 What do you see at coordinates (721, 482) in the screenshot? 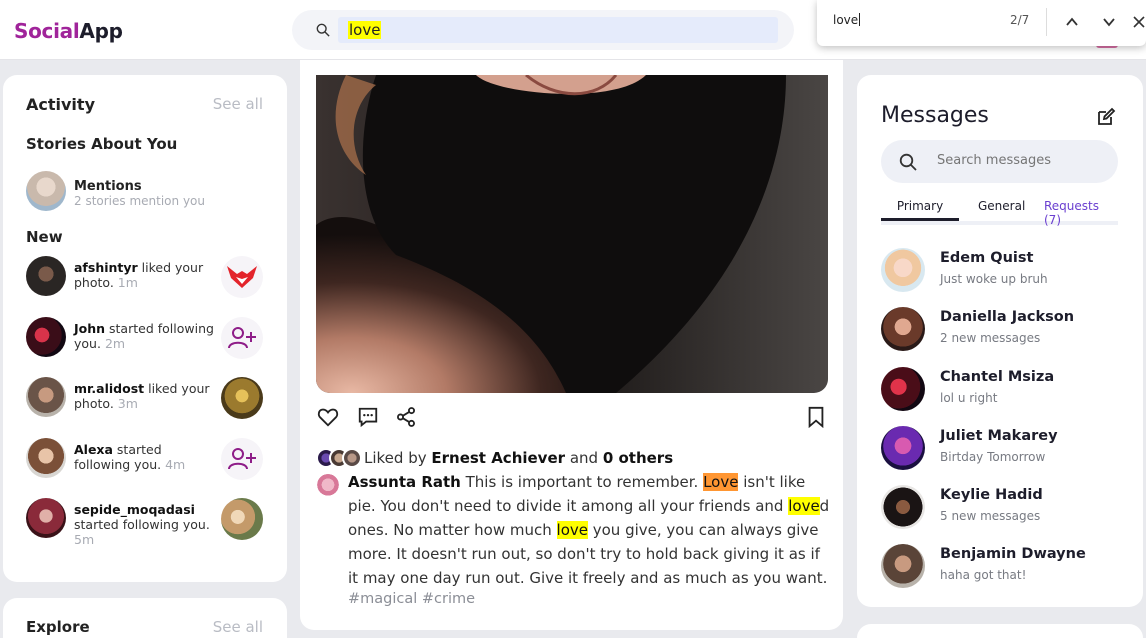
I see `find-highlight-current: Love` at bounding box center [721, 482].